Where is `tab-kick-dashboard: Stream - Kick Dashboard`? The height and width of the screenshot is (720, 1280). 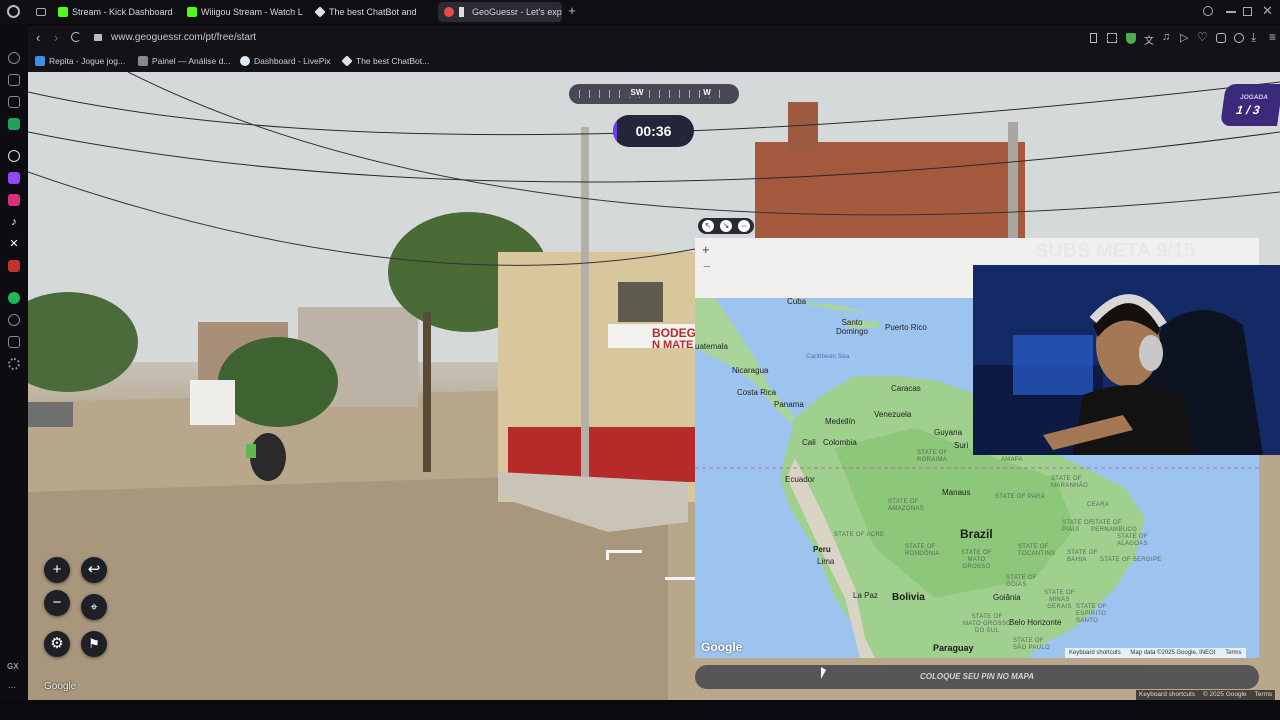
tab-kick-dashboard: Stream - Kick Dashboard is located at coordinates (116, 12).